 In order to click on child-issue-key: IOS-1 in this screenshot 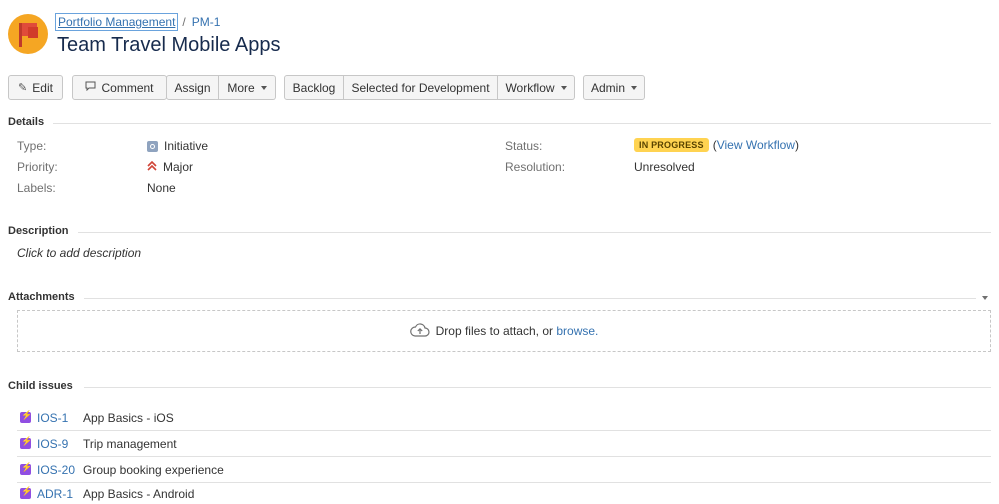, I will do `click(60, 418)`.